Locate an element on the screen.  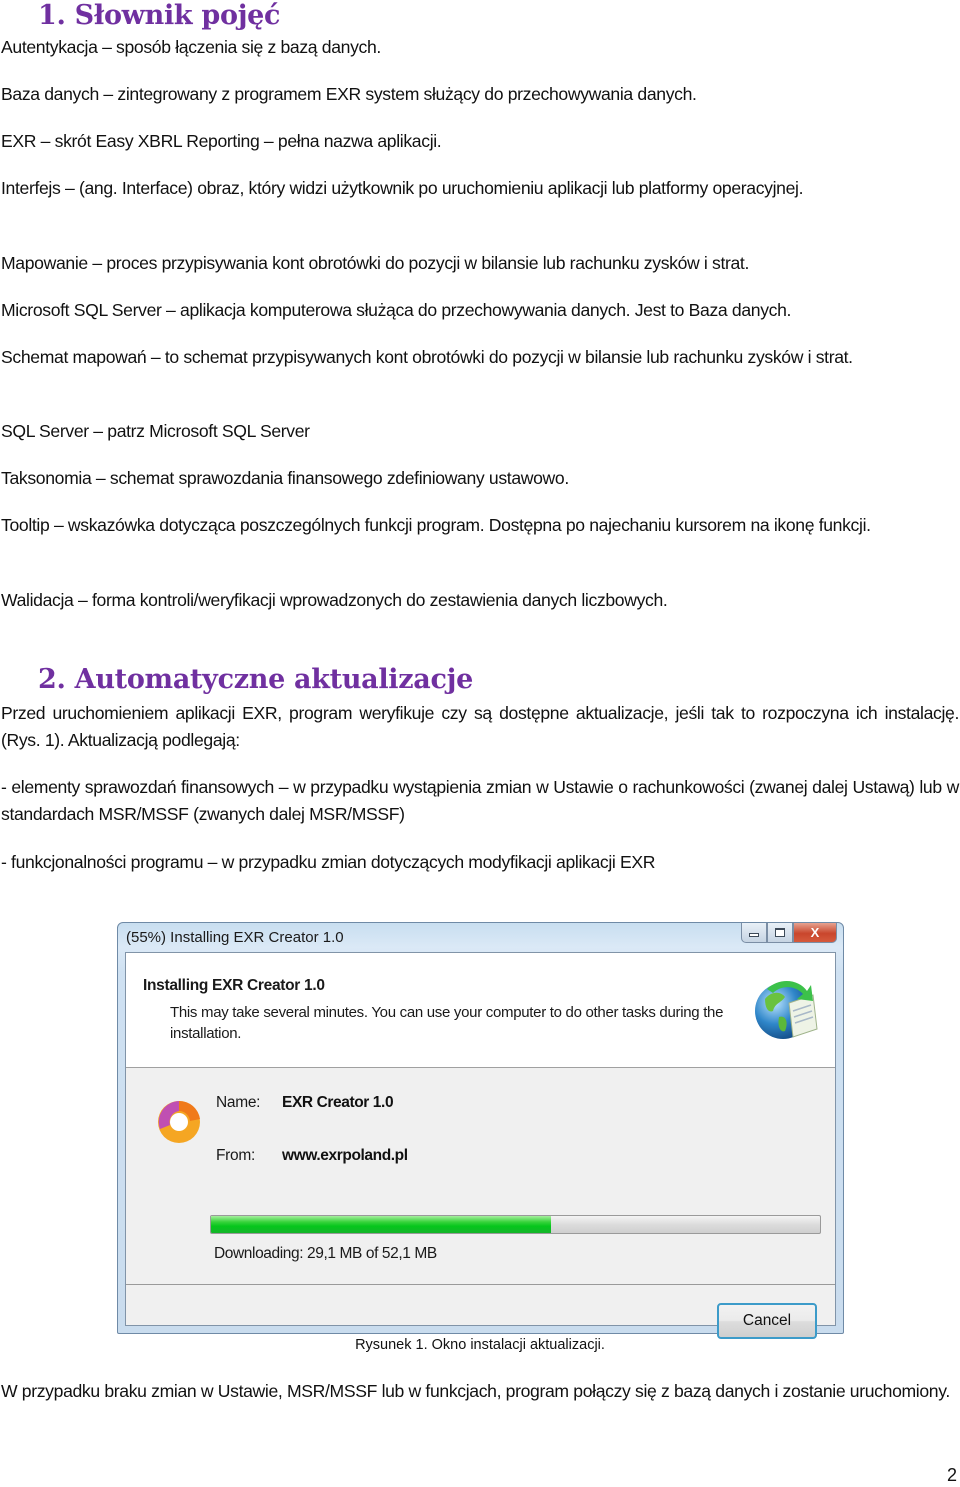
section-heading-glossary: 1. Słownik pojęć is located at coordinates (159, 15).